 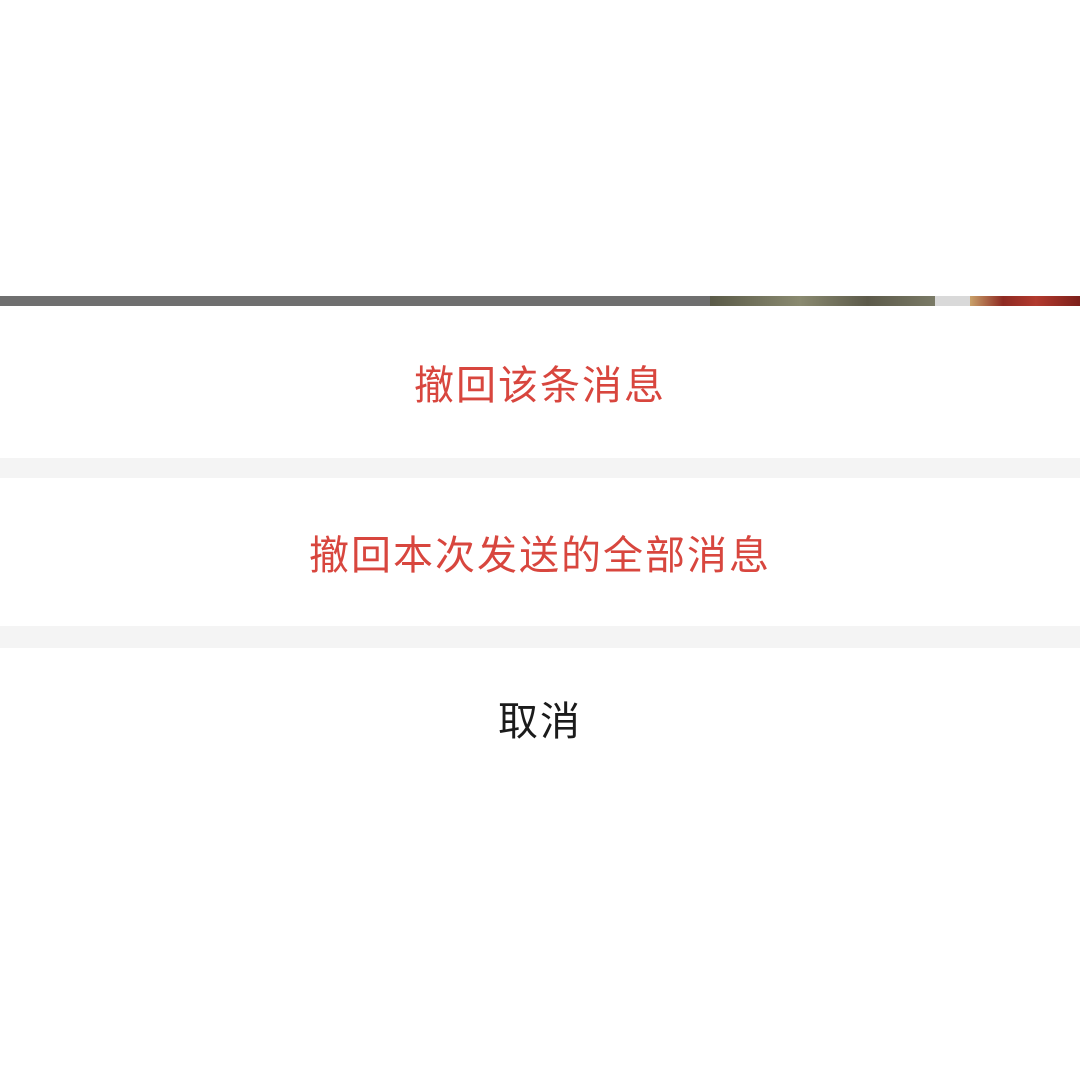 I want to click on recall-this-message-button: 撤回该条消息, so click(x=540, y=382).